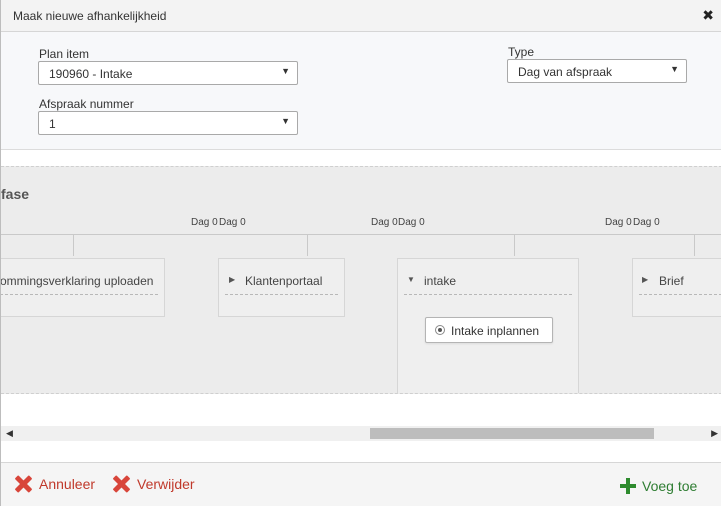 This screenshot has width=721, height=506. Describe the element at coordinates (361, 234) in the screenshot. I see `timeline-line` at that location.